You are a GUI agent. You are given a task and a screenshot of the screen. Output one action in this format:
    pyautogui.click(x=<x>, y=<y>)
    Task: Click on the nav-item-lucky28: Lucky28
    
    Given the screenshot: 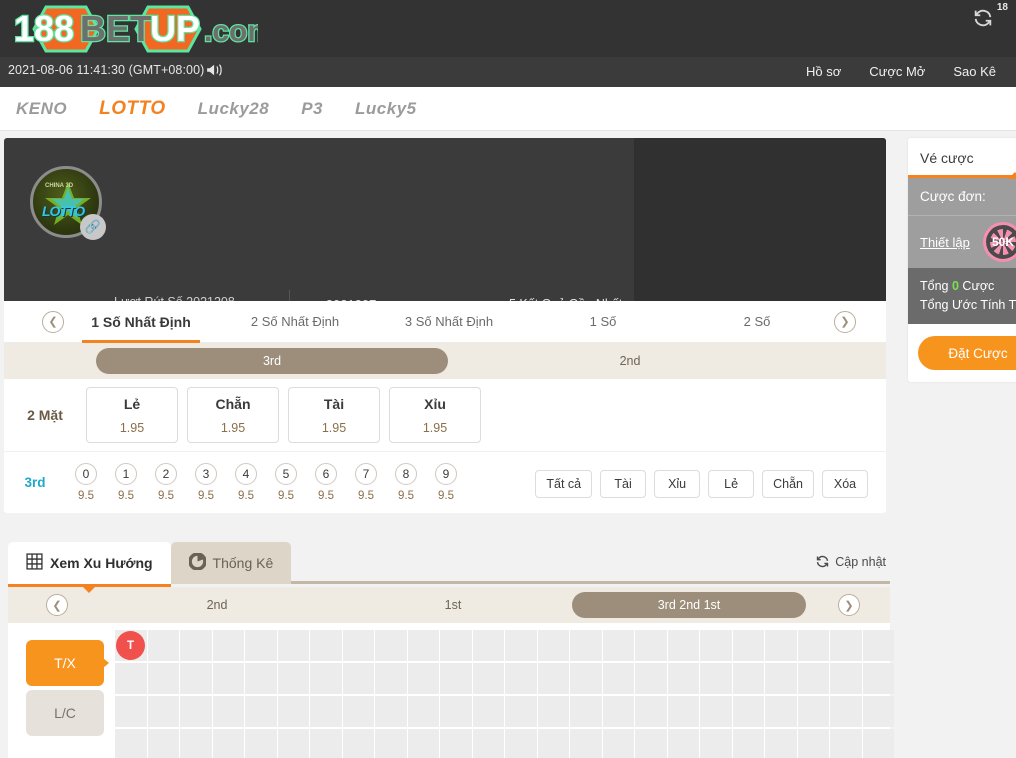 What is the action you would take?
    pyautogui.click(x=234, y=109)
    